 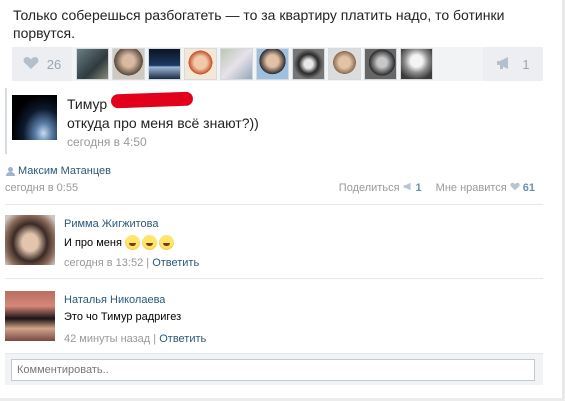 What do you see at coordinates (54, 64) in the screenshot?
I see `likes-count: 26` at bounding box center [54, 64].